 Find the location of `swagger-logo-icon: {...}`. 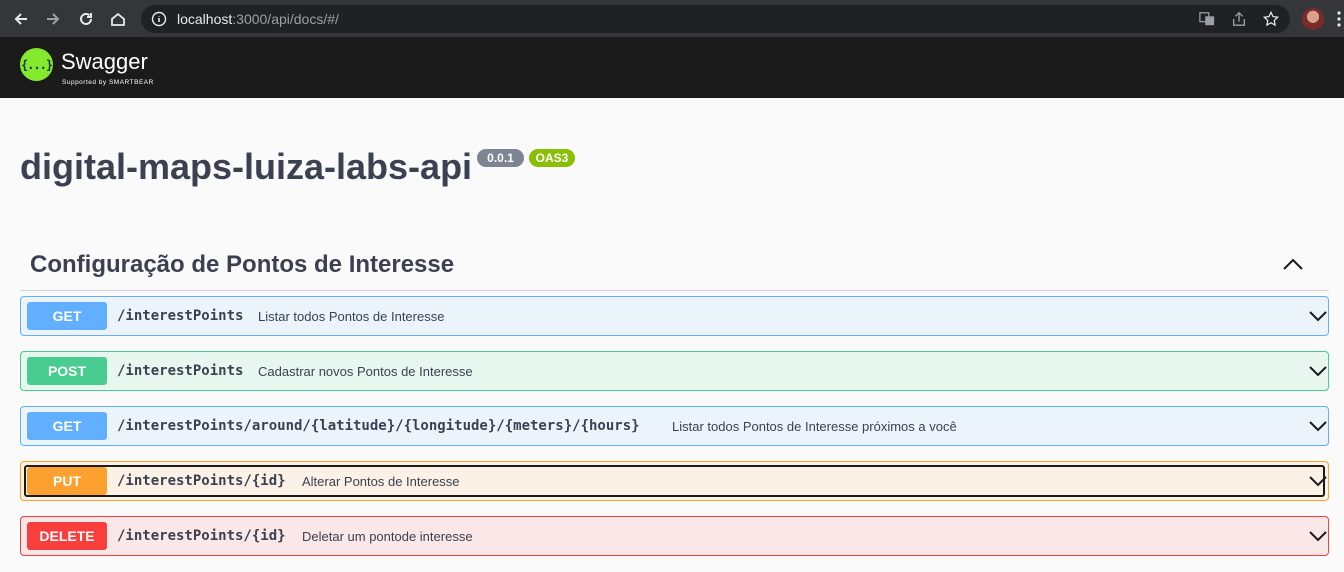

swagger-logo-icon: {...} is located at coordinates (36, 64).